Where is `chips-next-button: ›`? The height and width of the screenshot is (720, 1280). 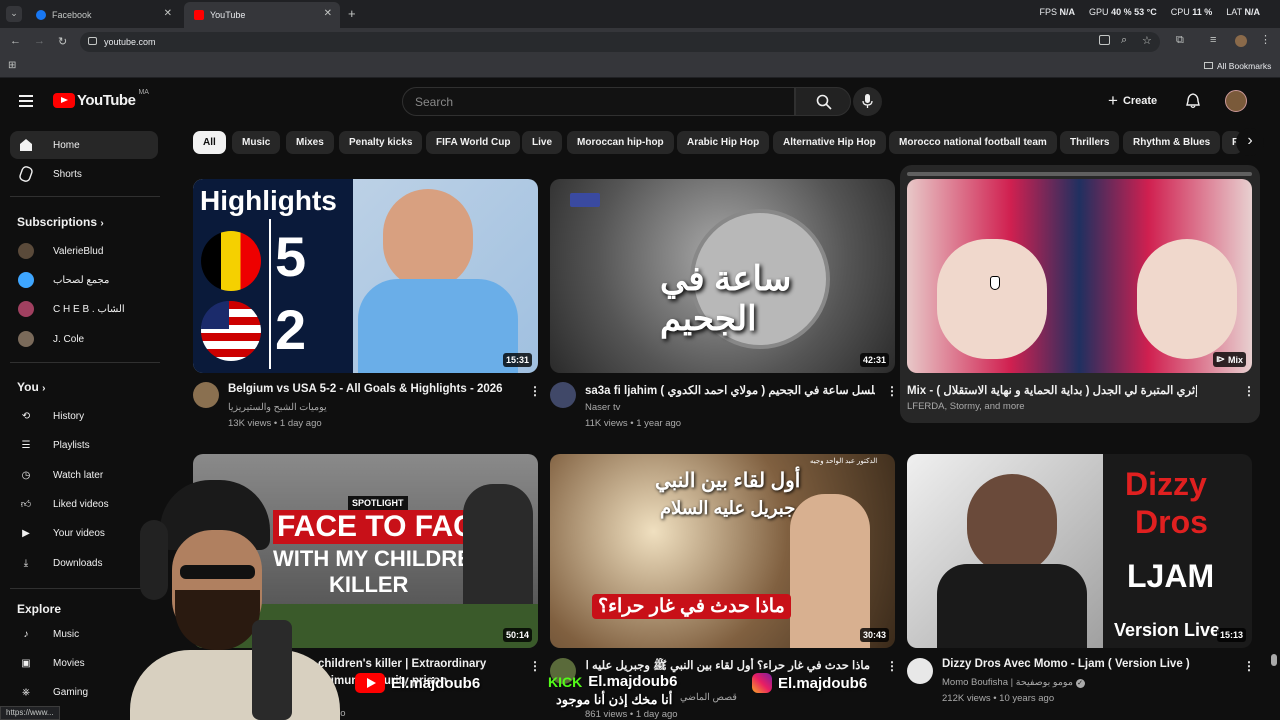
chips-next-button: › is located at coordinates (1250, 142).